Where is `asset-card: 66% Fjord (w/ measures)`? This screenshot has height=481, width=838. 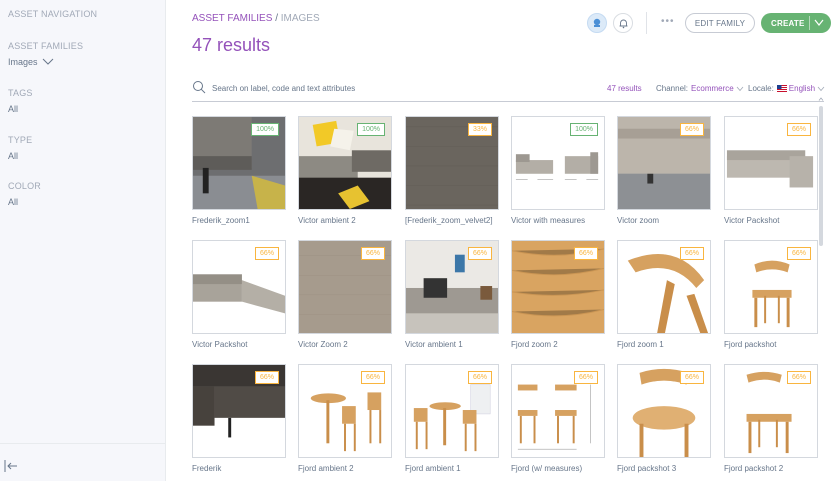 asset-card: 66% Fjord (w/ measures) is located at coordinates (558, 418).